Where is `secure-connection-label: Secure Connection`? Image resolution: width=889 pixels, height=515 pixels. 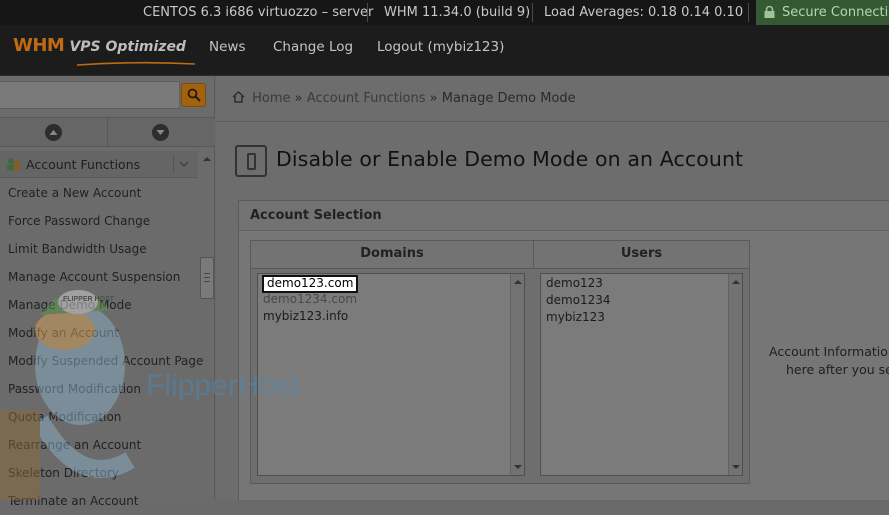
secure-connection-label: Secure Connection is located at coordinates (835, 12).